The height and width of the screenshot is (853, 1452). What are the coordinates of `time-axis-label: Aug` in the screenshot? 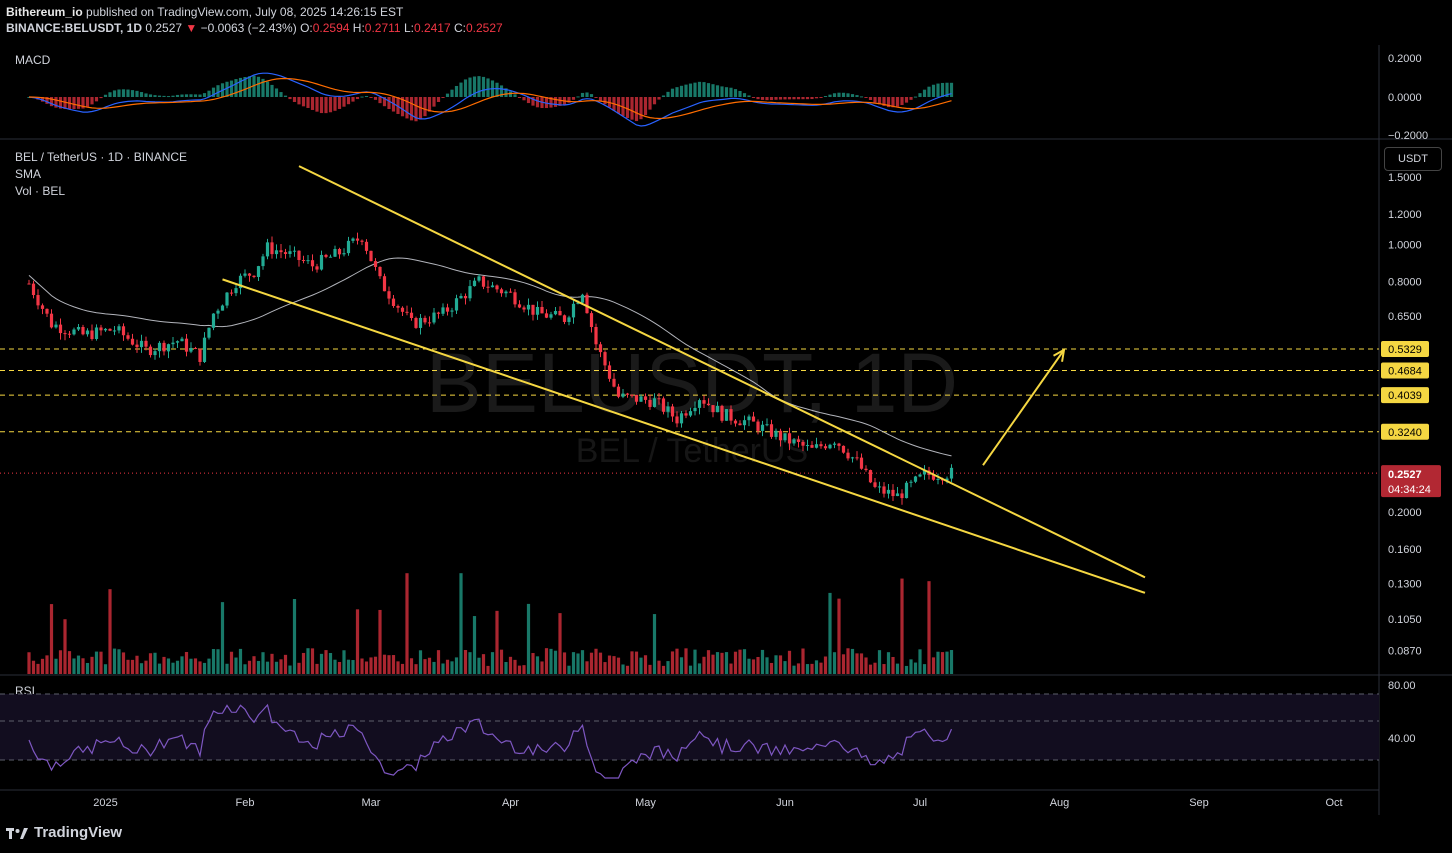 It's located at (1060, 803).